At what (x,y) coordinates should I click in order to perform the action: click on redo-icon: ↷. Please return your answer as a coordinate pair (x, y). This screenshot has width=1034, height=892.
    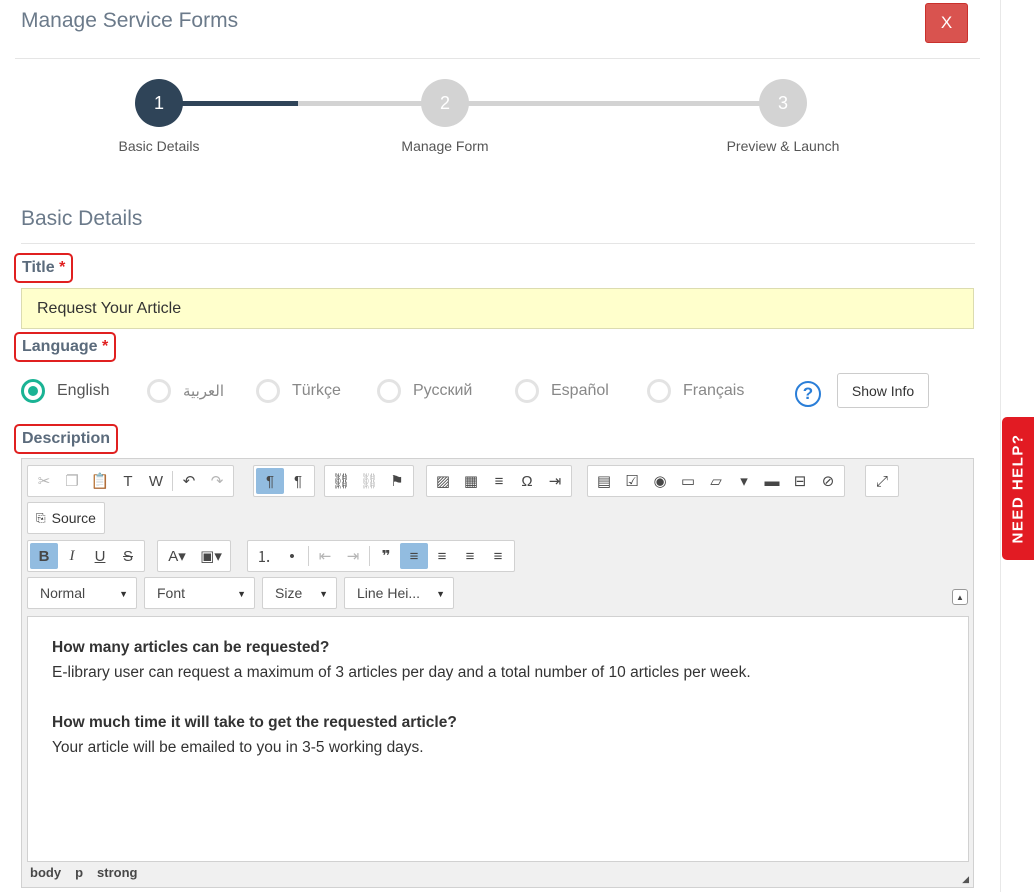
    Looking at the image, I should click on (217, 481).